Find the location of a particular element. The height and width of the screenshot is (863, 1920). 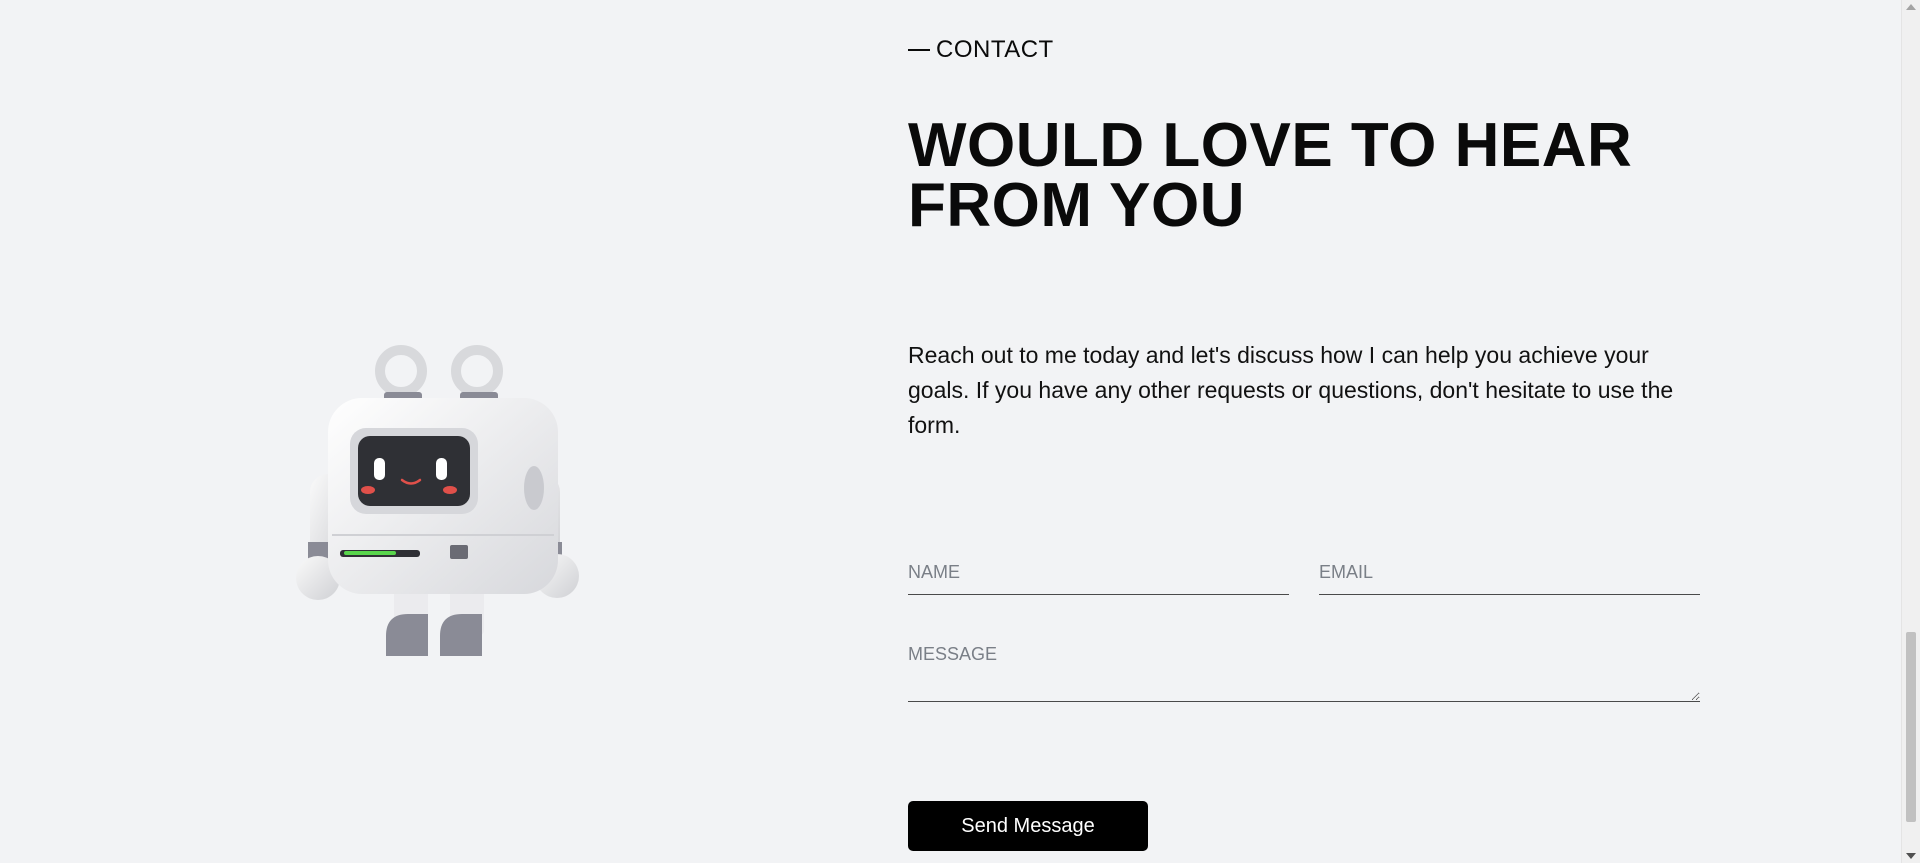

email-field is located at coordinates (1509, 573).